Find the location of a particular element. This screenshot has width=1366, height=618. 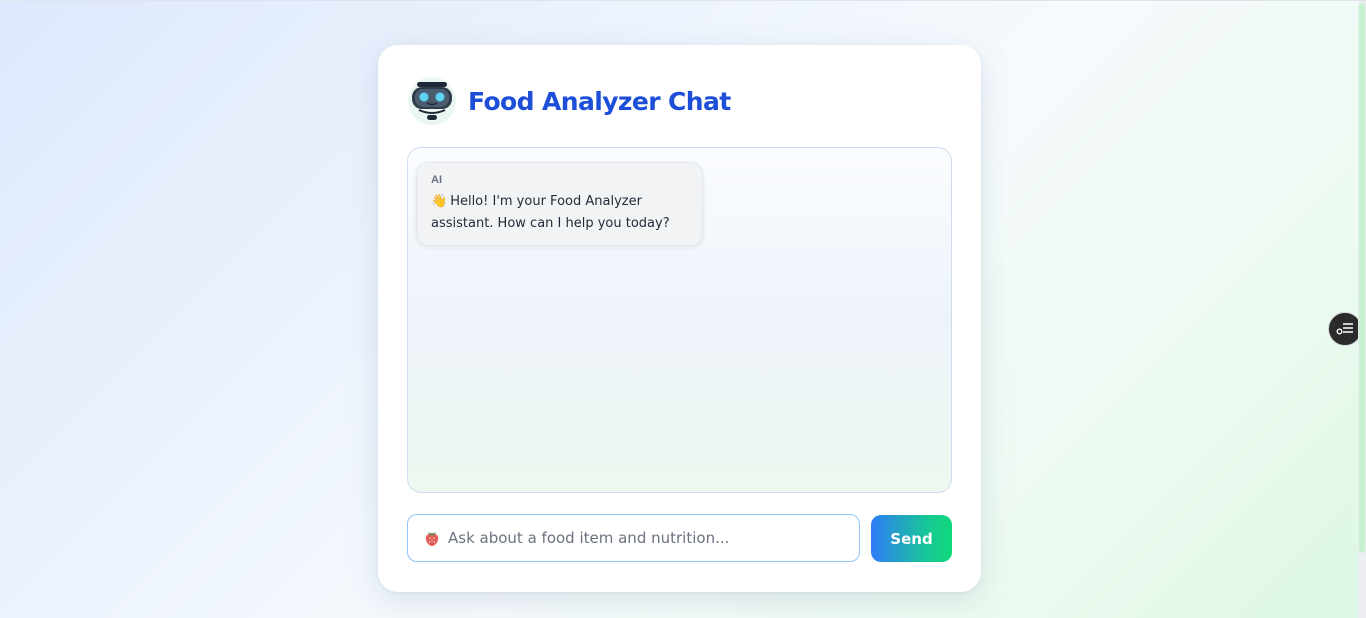

message-input-wrapper is located at coordinates (633, 538).